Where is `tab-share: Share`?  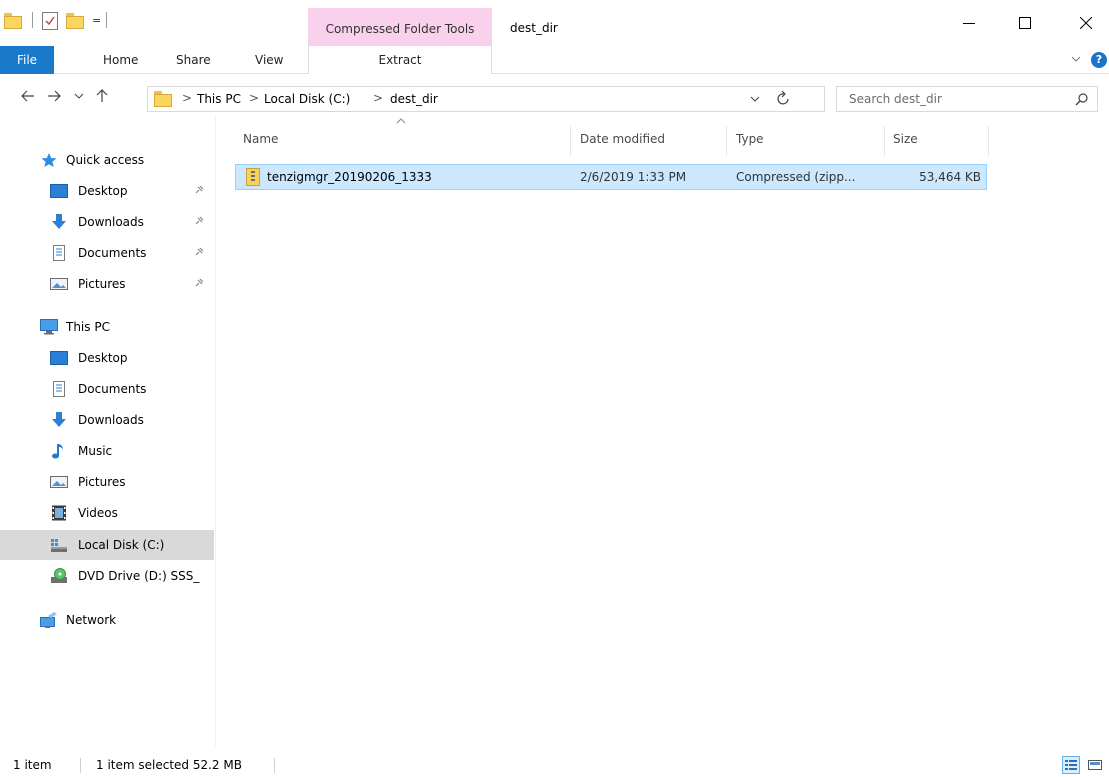
tab-share: Share is located at coordinates (193, 60).